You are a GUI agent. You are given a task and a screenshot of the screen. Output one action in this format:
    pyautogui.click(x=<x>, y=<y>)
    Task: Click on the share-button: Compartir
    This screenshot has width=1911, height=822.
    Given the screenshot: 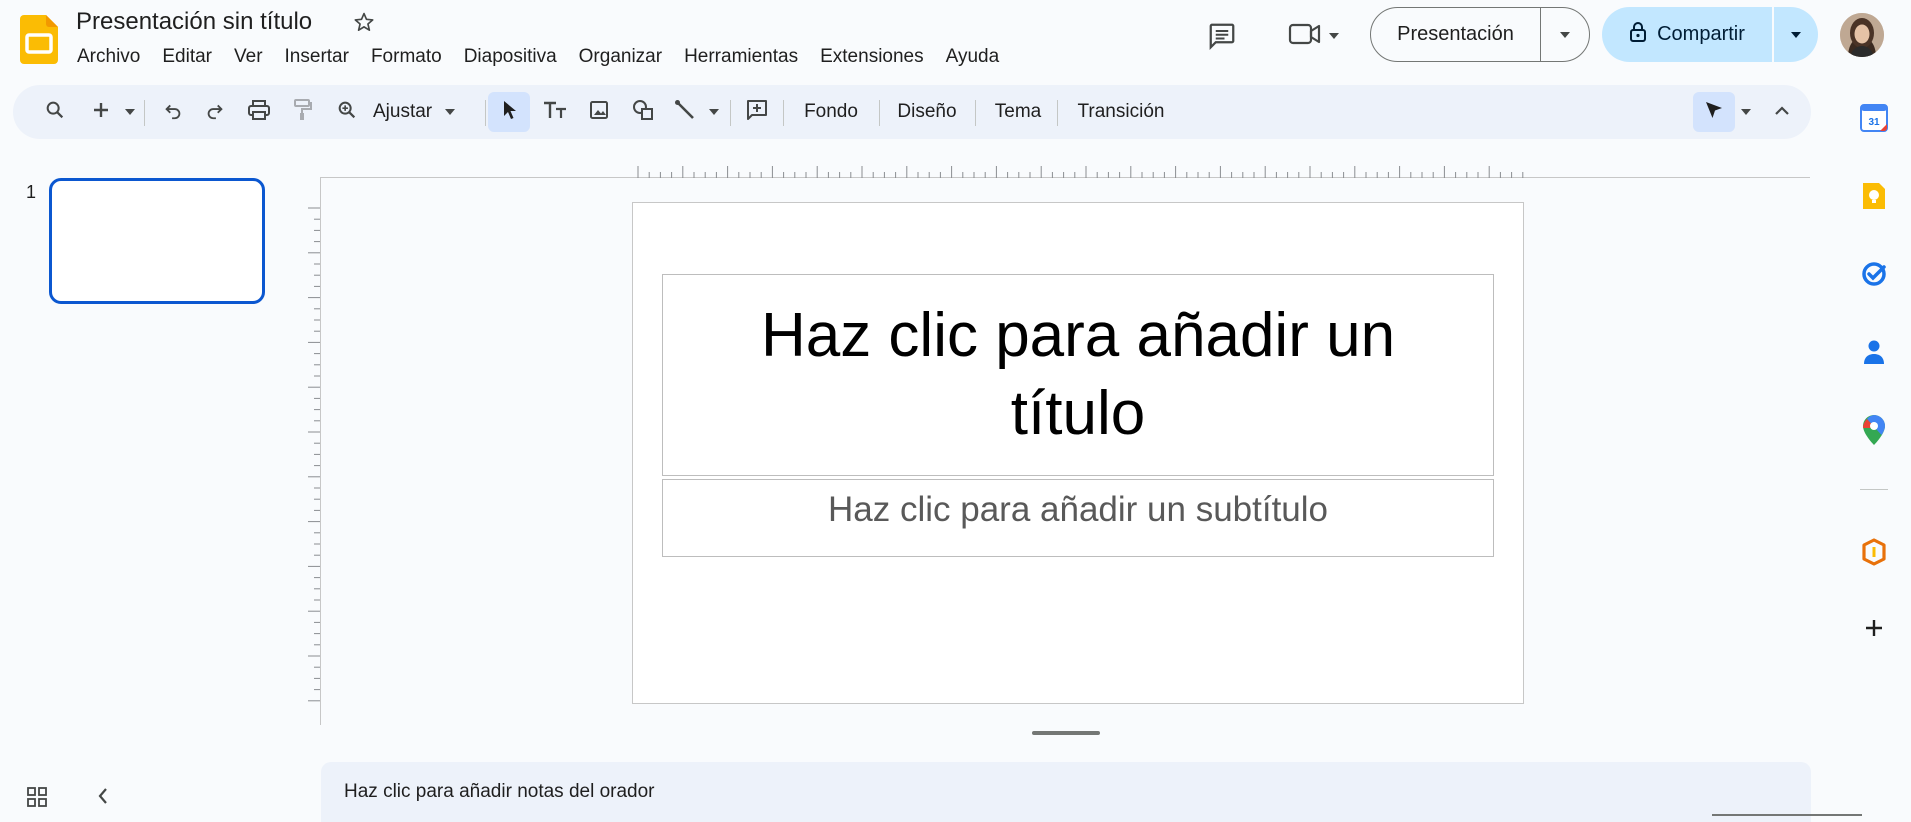 What is the action you would take?
    pyautogui.click(x=1688, y=34)
    